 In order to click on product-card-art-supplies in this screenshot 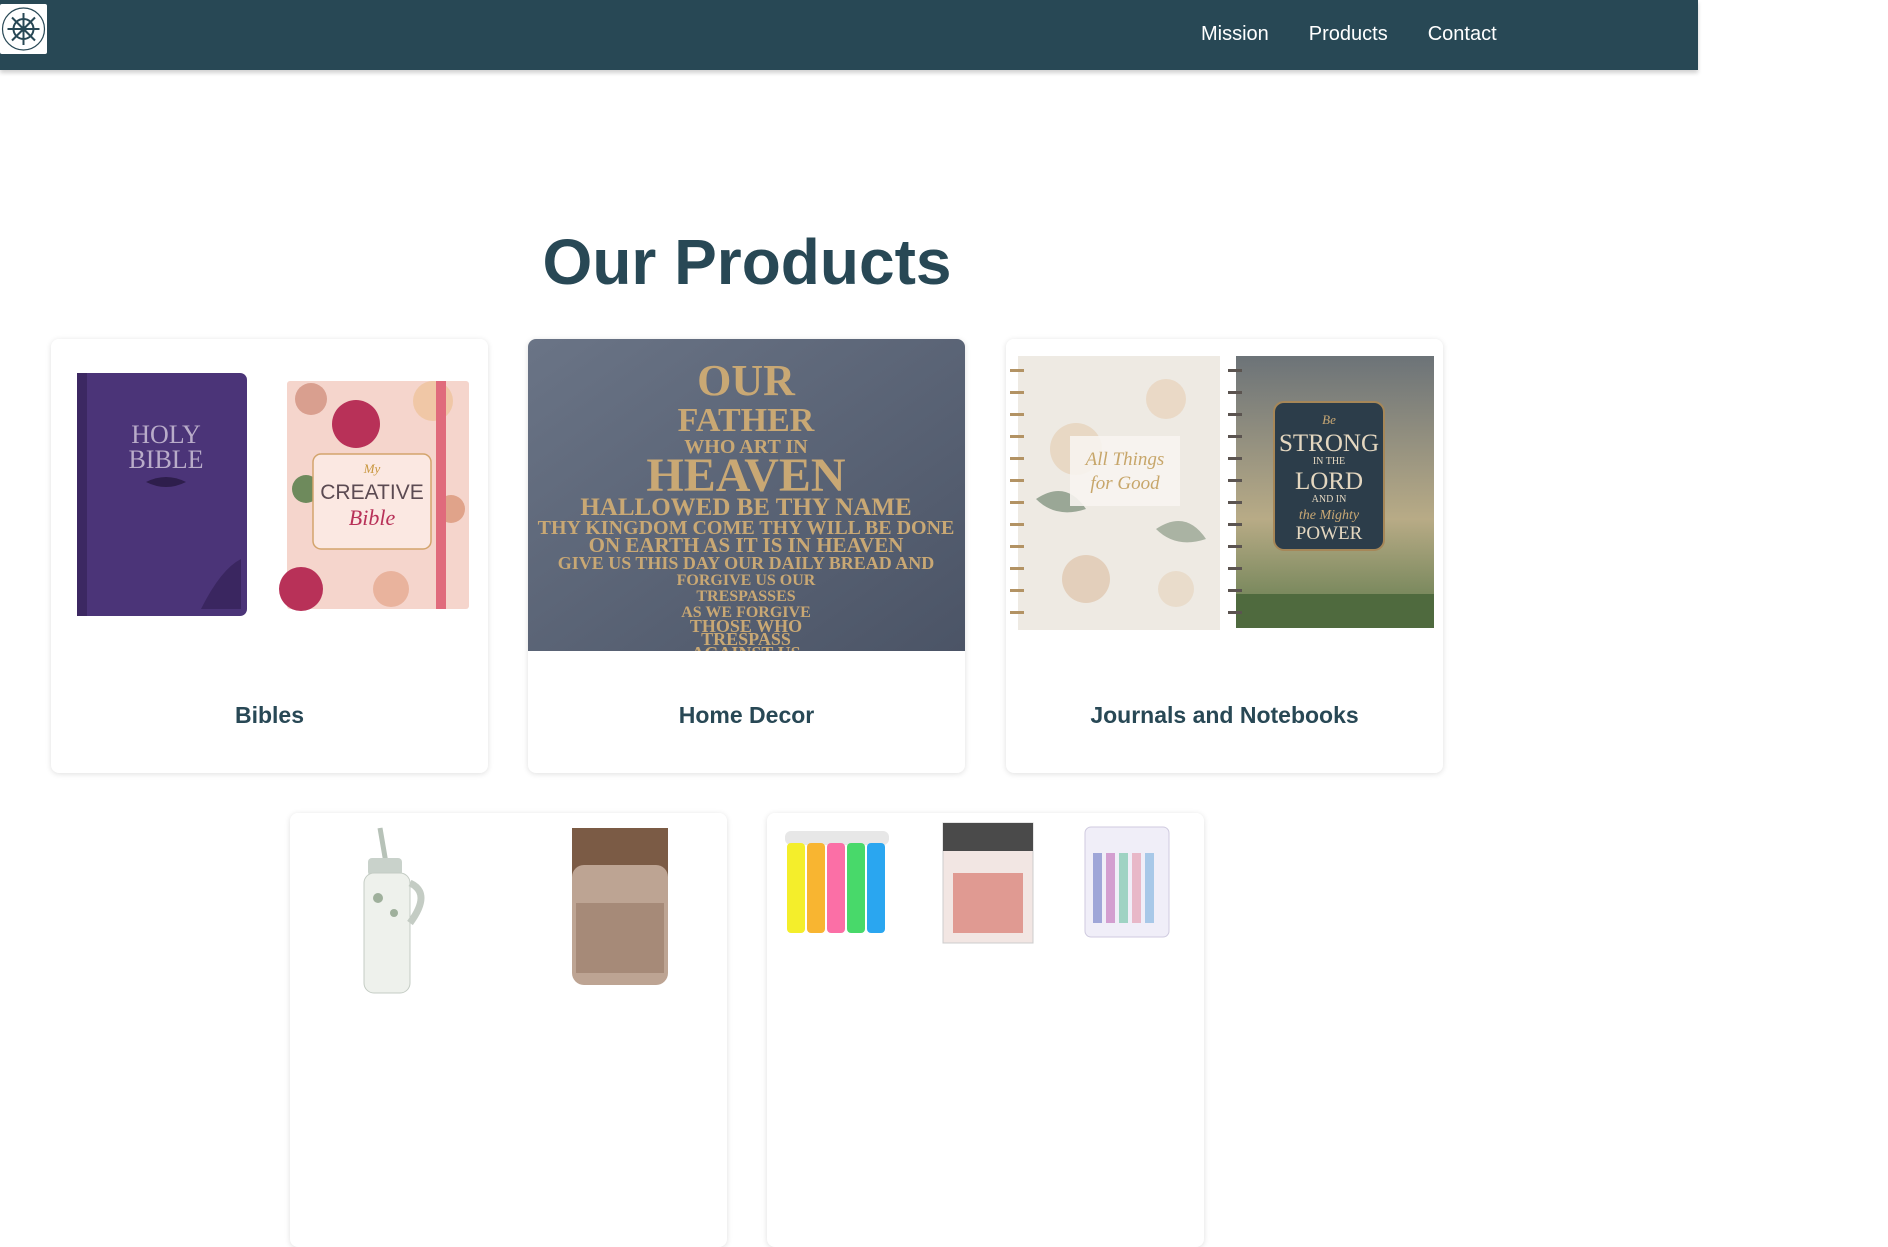, I will do `click(985, 1030)`.